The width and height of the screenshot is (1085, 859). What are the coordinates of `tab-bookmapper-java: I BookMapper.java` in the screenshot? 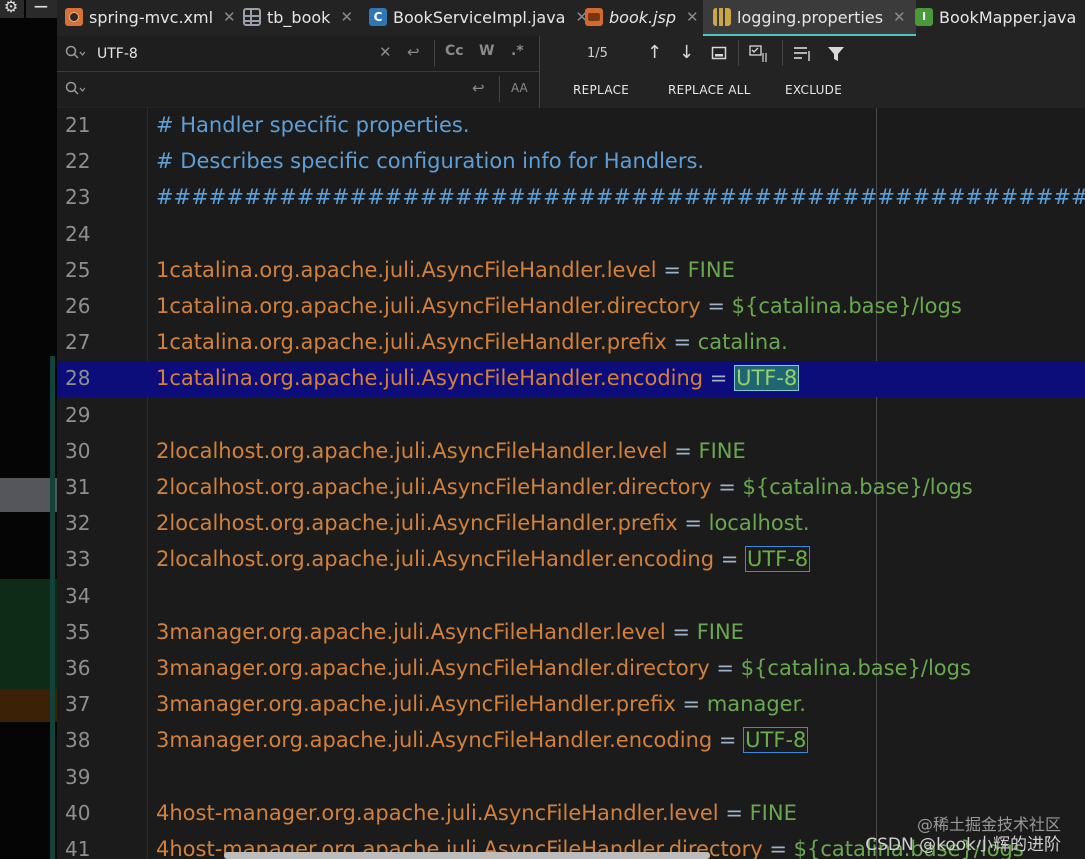 It's located at (995, 17).